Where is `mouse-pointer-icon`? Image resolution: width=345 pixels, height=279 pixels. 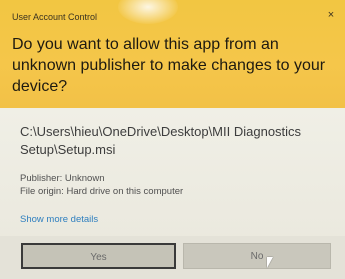 mouse-pointer-icon is located at coordinates (270, 262).